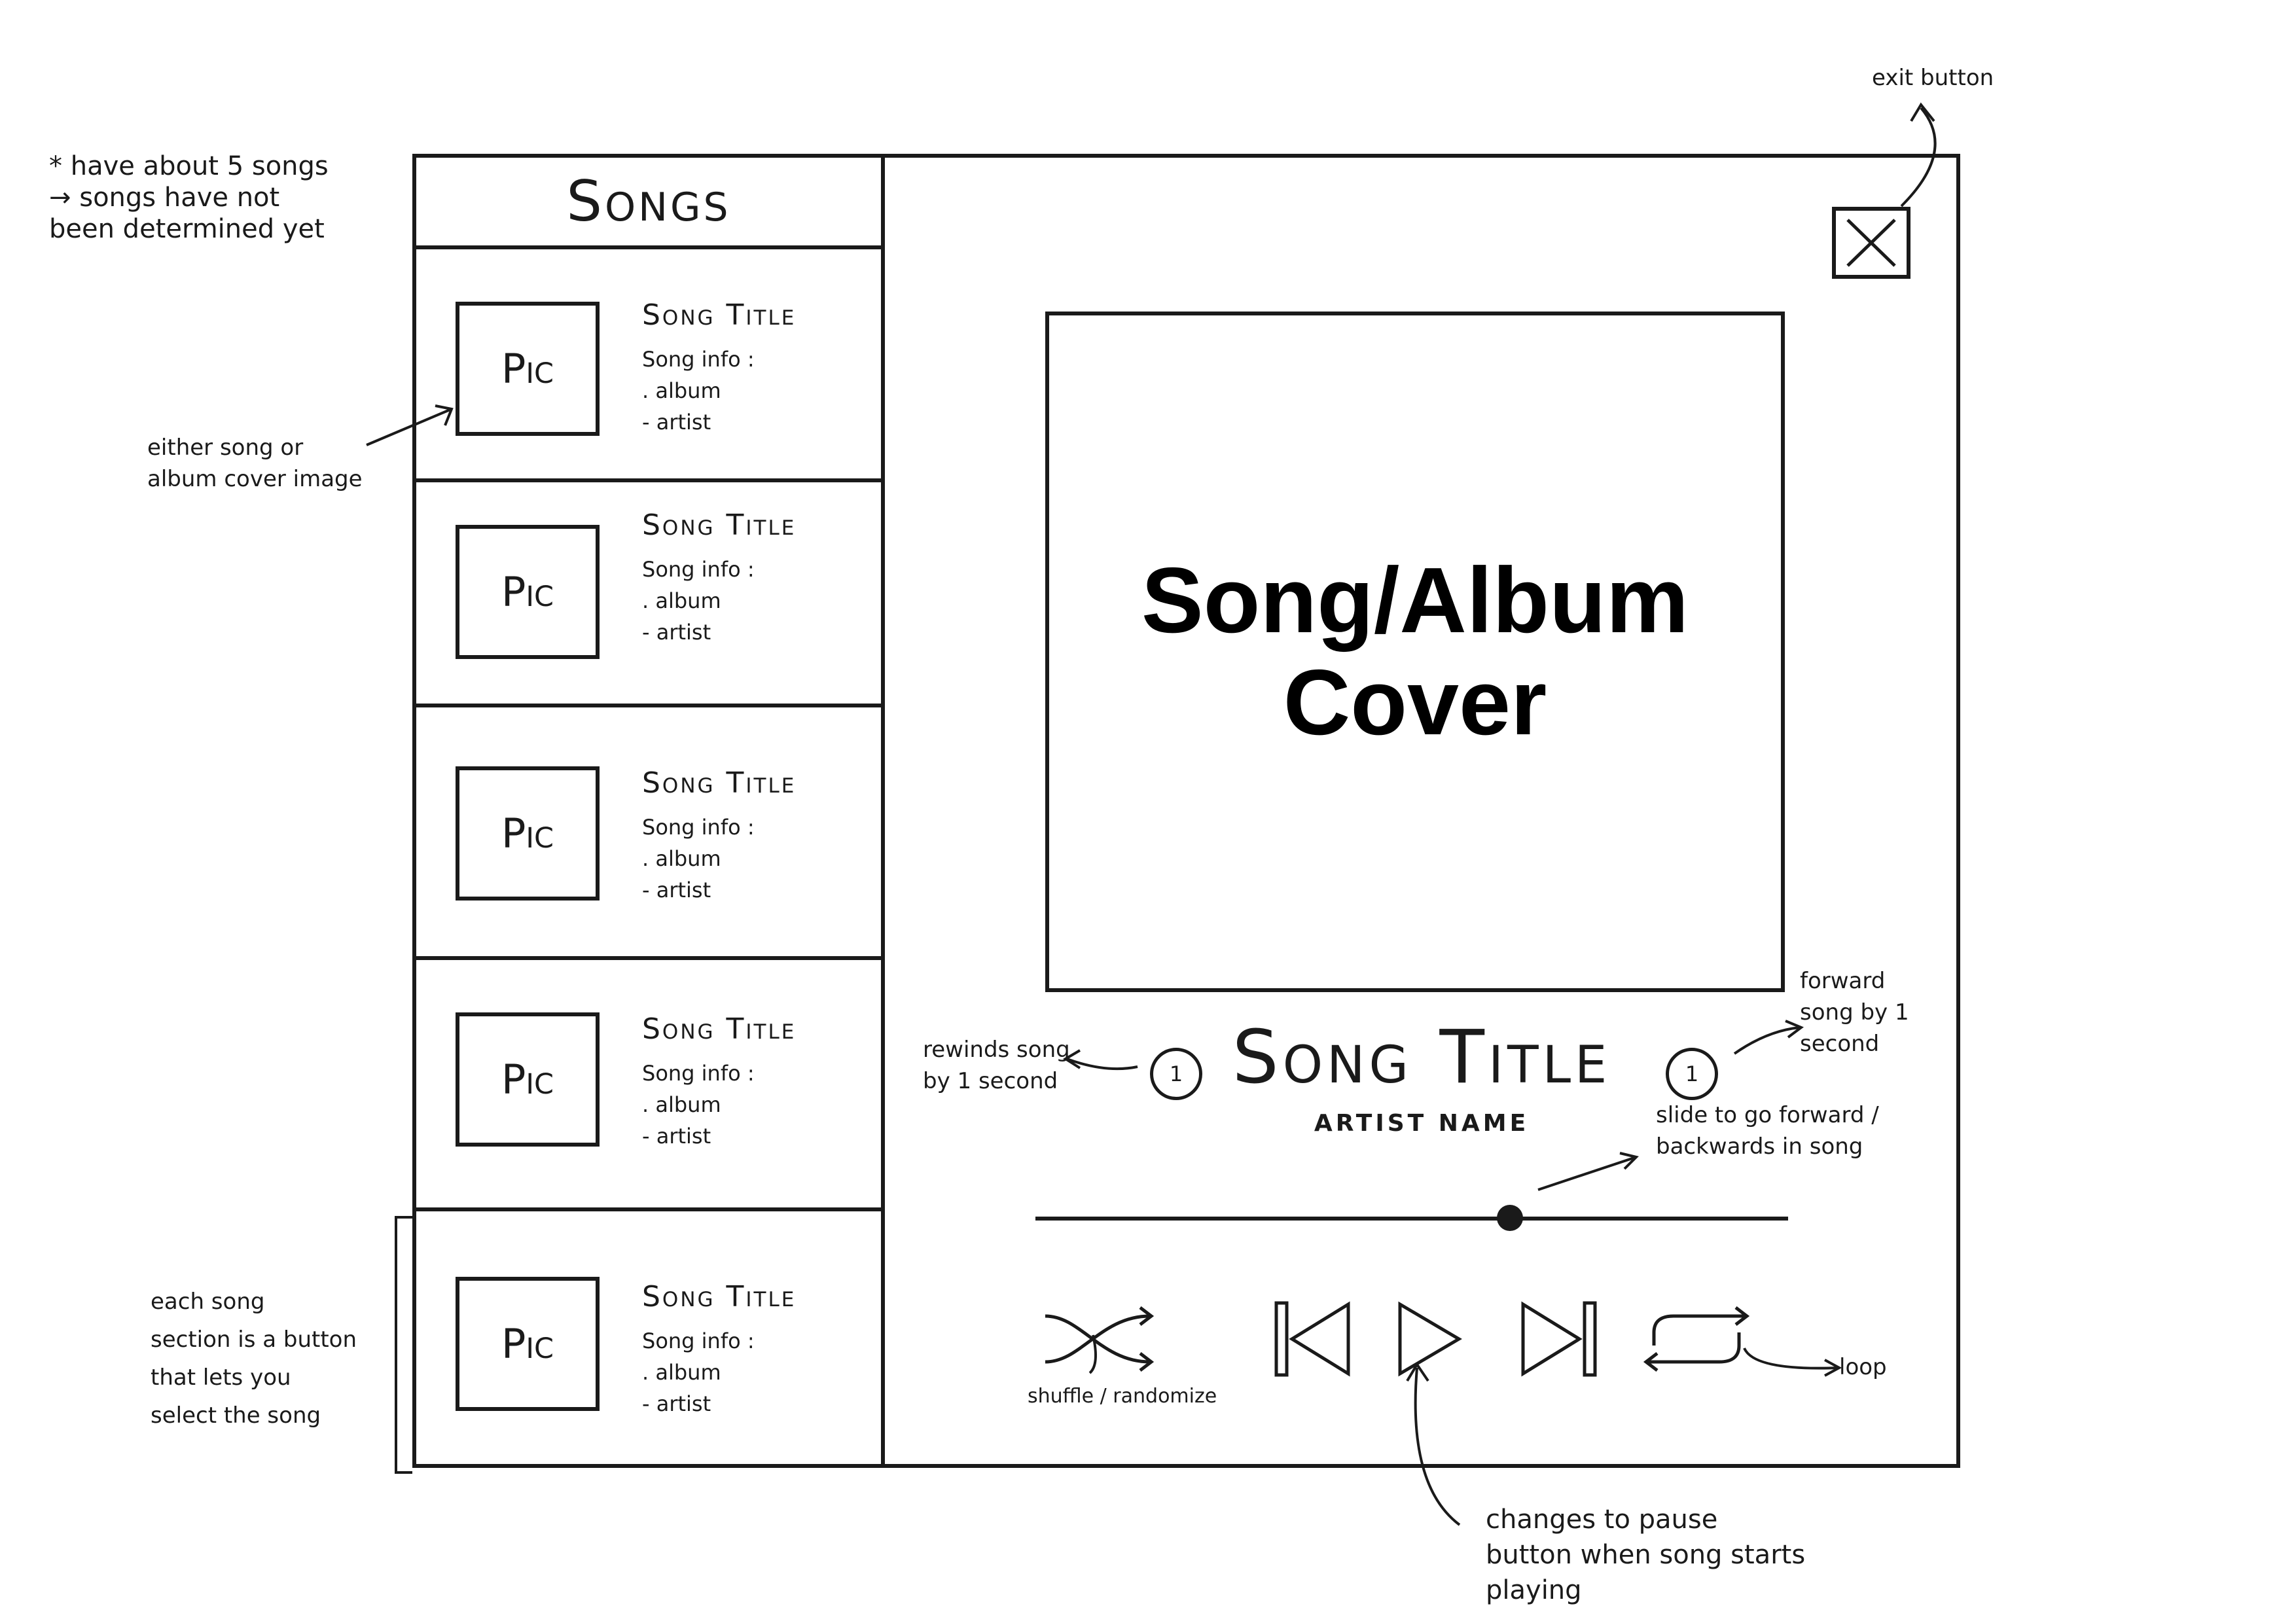  I want to click on annotation-slider: slide to go forward / backwards in song, so click(1768, 1131).